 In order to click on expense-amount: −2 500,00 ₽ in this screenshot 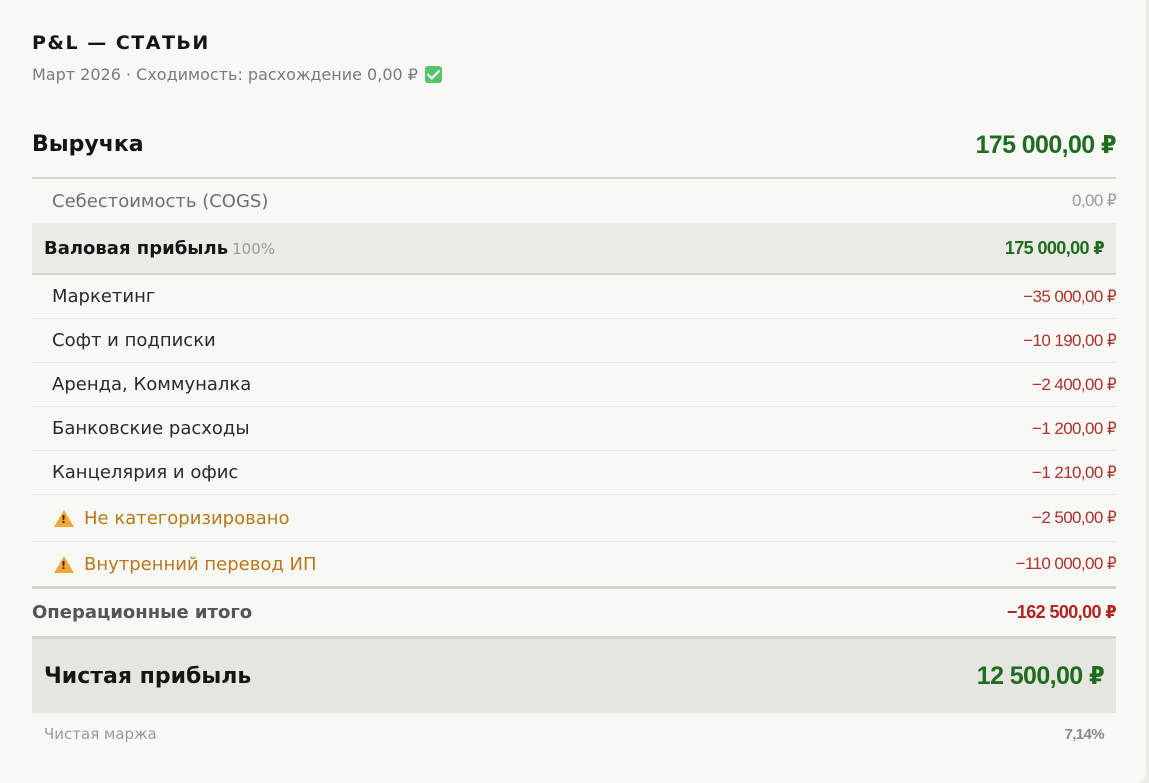, I will do `click(1074, 517)`.